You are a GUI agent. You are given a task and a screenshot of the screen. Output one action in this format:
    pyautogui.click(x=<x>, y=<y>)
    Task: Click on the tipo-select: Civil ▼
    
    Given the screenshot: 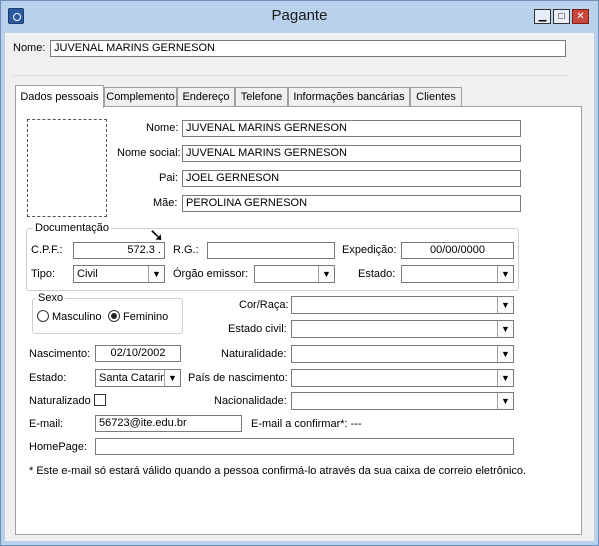 What is the action you would take?
    pyautogui.click(x=119, y=274)
    